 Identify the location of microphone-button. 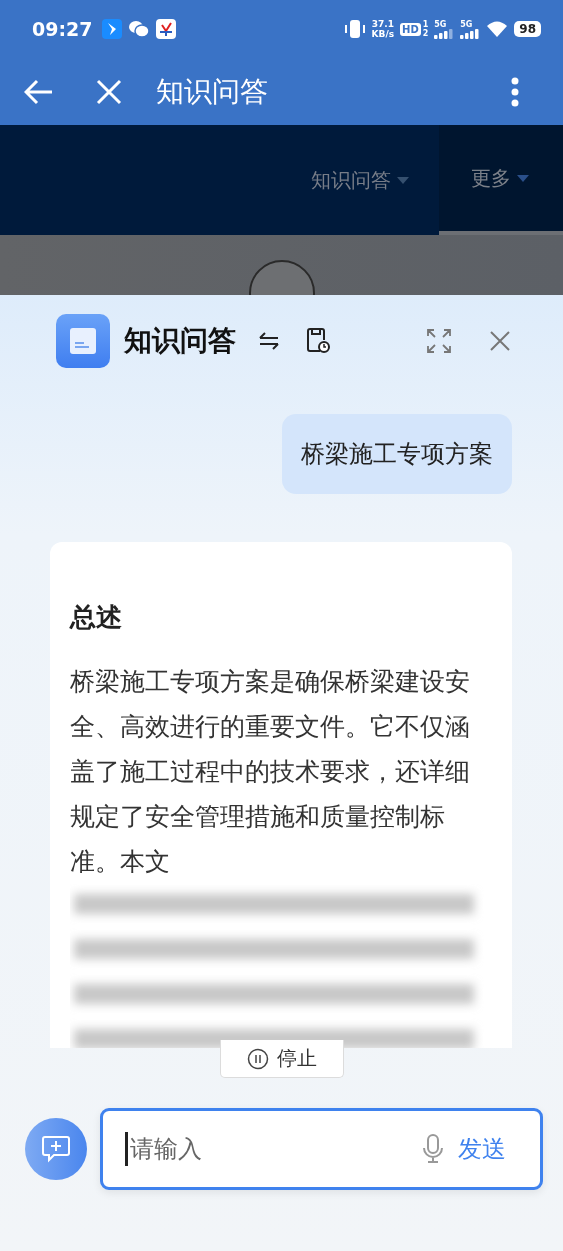
(433, 1149).